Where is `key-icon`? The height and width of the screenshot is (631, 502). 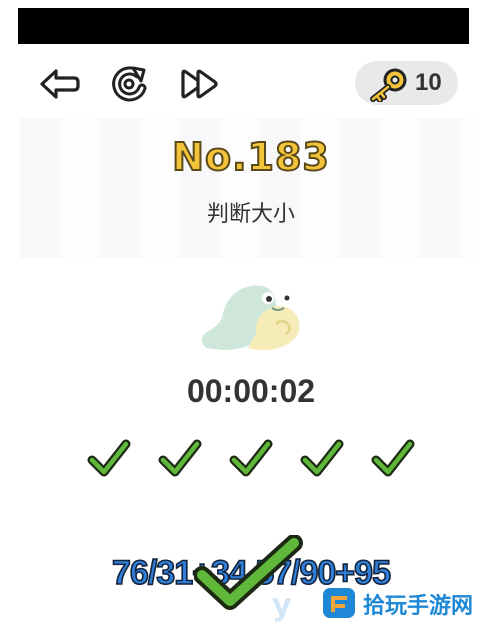 key-icon is located at coordinates (388, 85).